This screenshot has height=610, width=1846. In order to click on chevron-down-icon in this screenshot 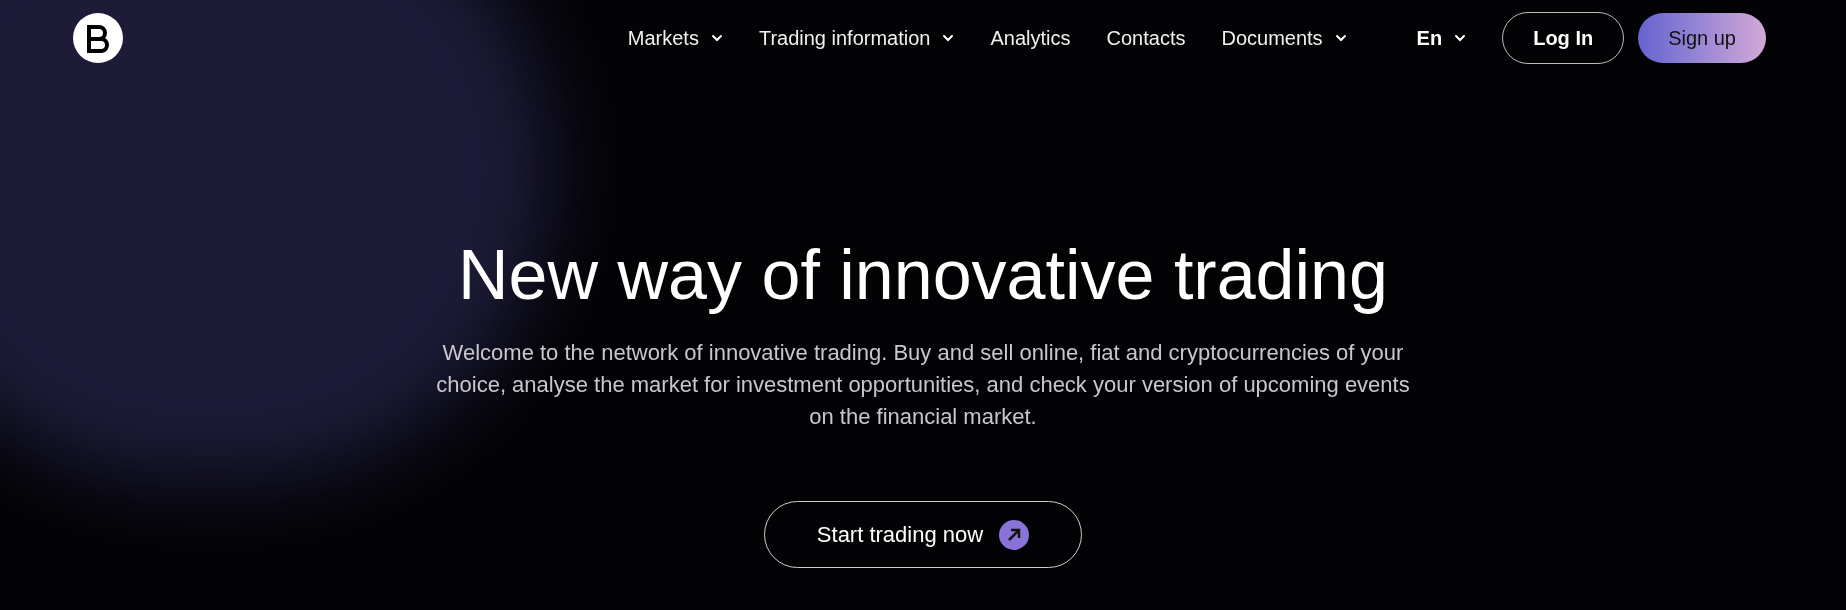, I will do `click(1460, 37)`.